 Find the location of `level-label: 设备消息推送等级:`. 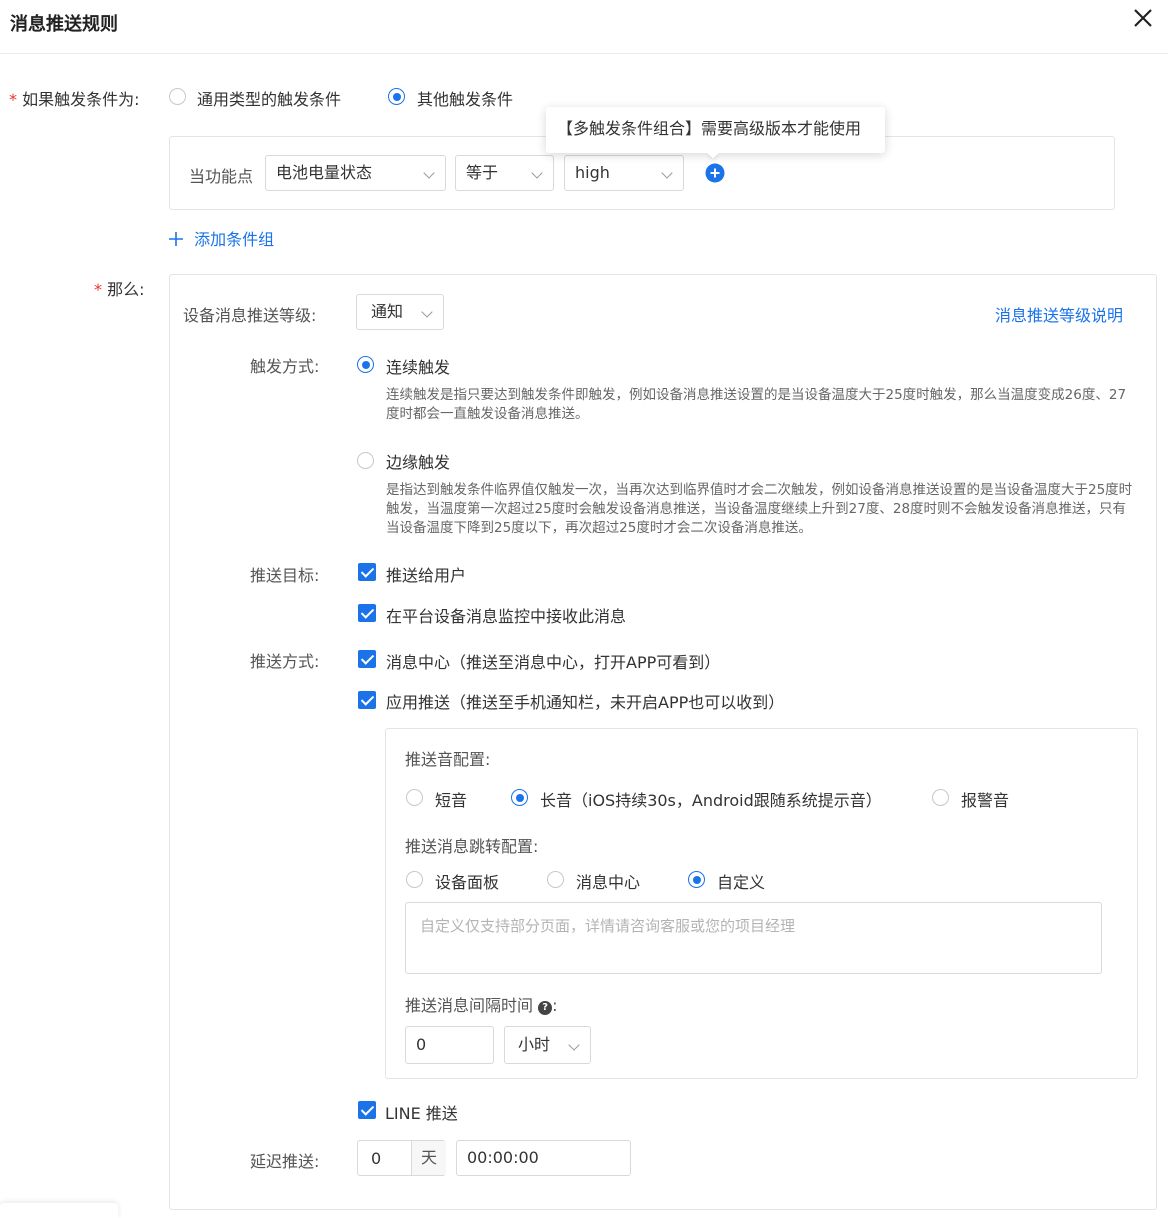

level-label: 设备消息推送等级: is located at coordinates (250, 315).